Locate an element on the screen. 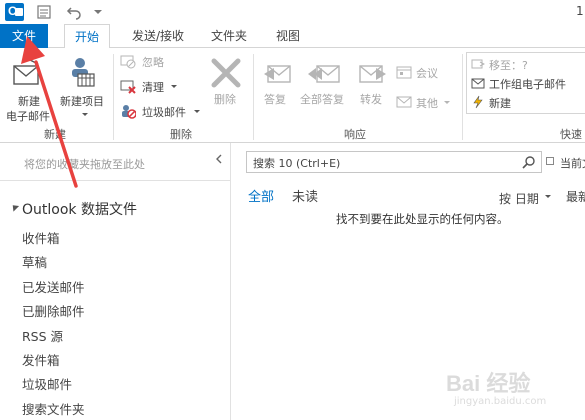 This screenshot has width=585, height=420. watermark-text: Bai 经验 is located at coordinates (488, 383).